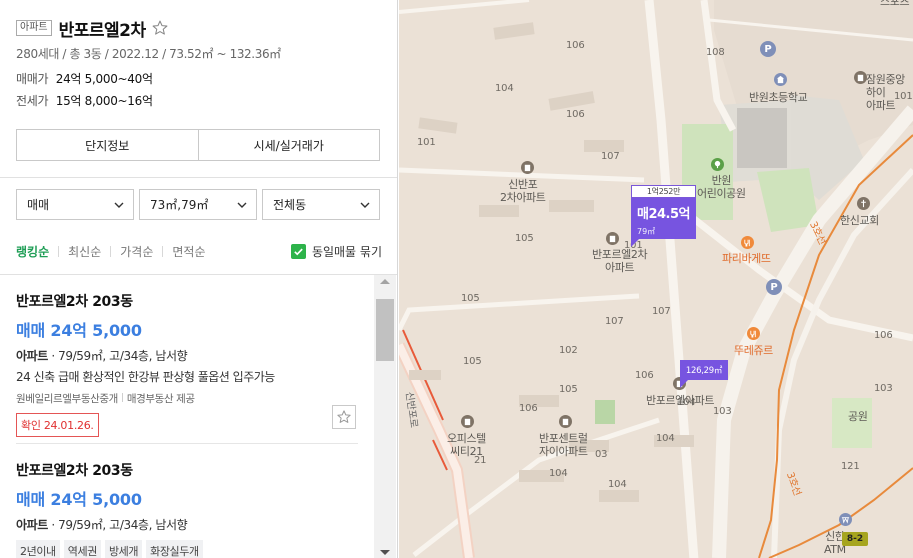  What do you see at coordinates (466, 445) in the screenshot?
I see `poi-officetel-city21: 오피스텔 씨티21` at bounding box center [466, 445].